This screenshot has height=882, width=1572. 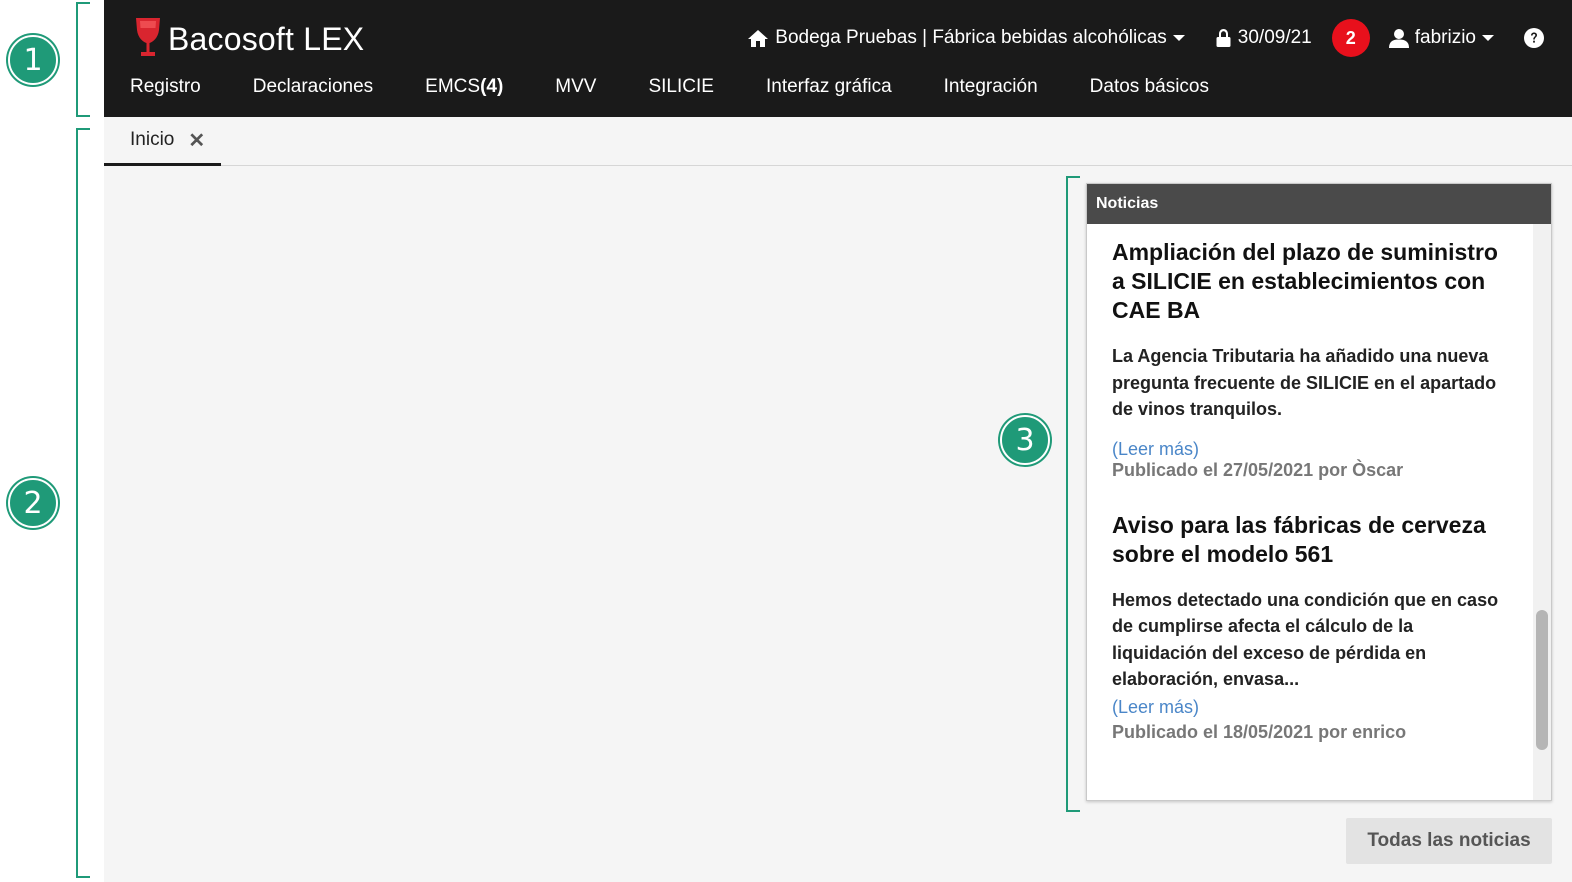 What do you see at coordinates (1445, 37) in the screenshot?
I see `username: fabrizio` at bounding box center [1445, 37].